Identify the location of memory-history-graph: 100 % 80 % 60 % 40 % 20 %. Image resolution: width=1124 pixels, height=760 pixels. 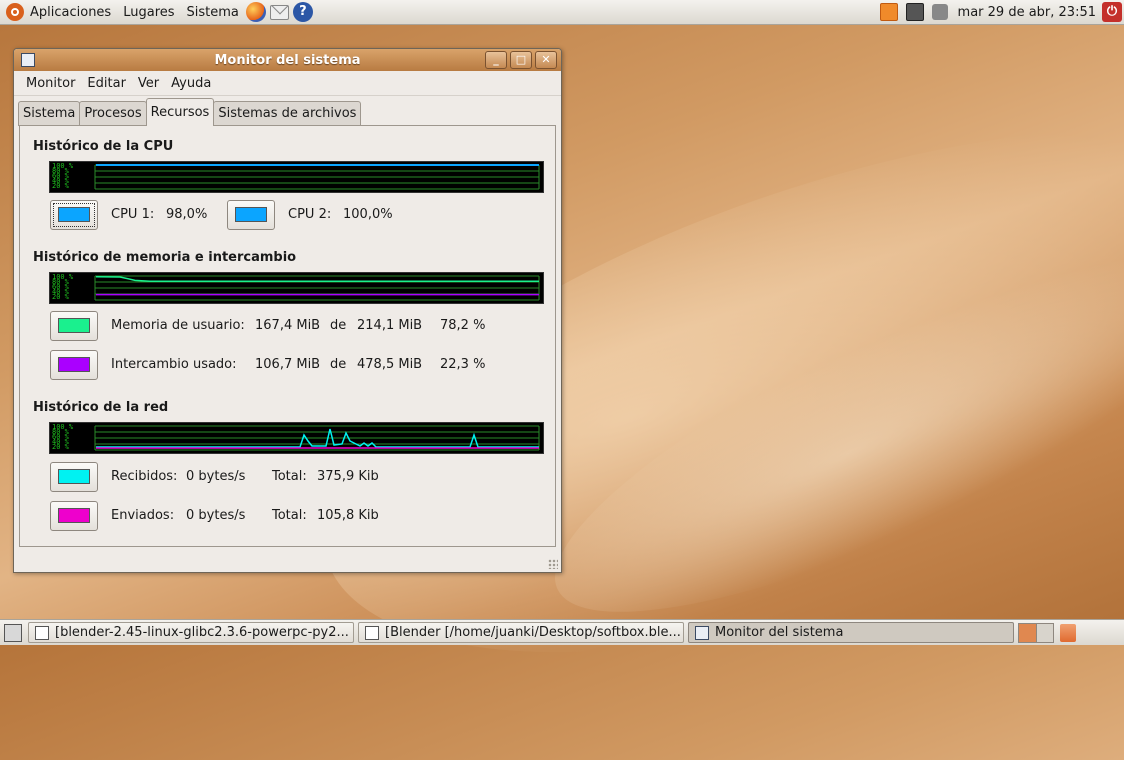
(296, 288).